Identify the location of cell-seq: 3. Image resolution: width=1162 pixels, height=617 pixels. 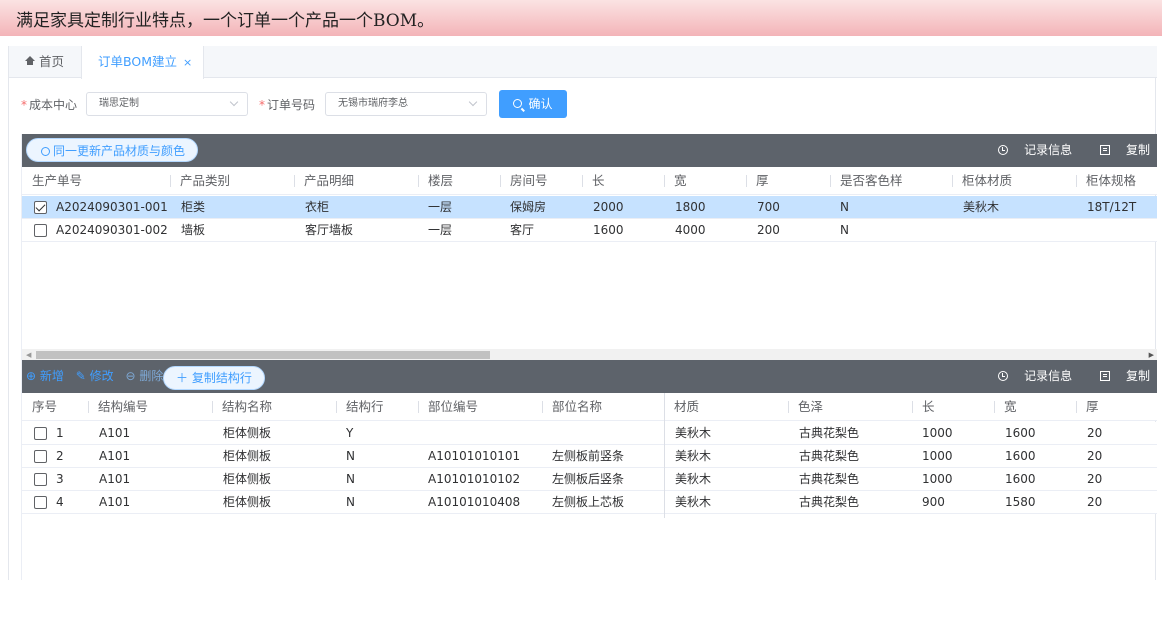
(60, 479).